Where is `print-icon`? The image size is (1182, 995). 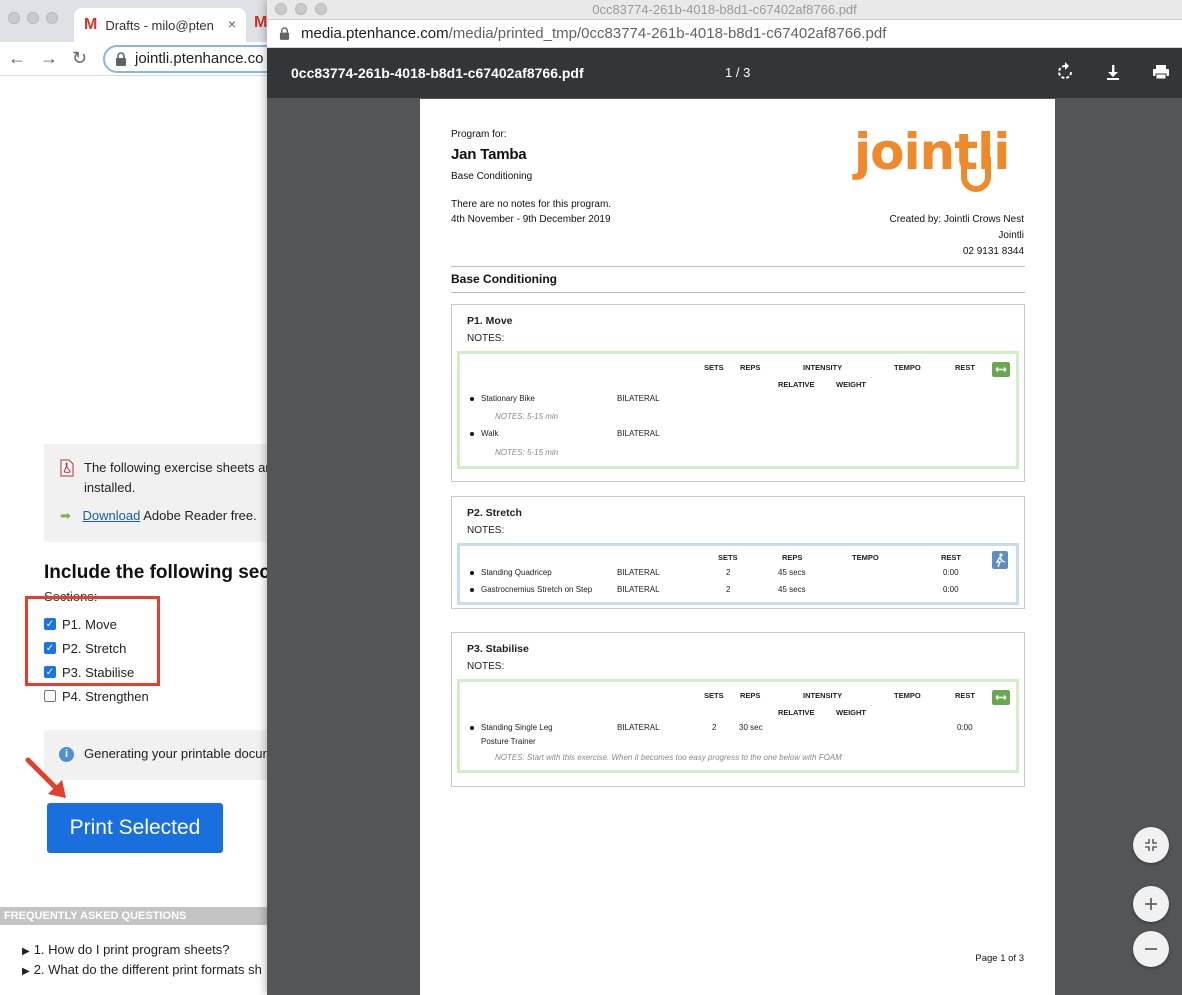 print-icon is located at coordinates (1161, 72).